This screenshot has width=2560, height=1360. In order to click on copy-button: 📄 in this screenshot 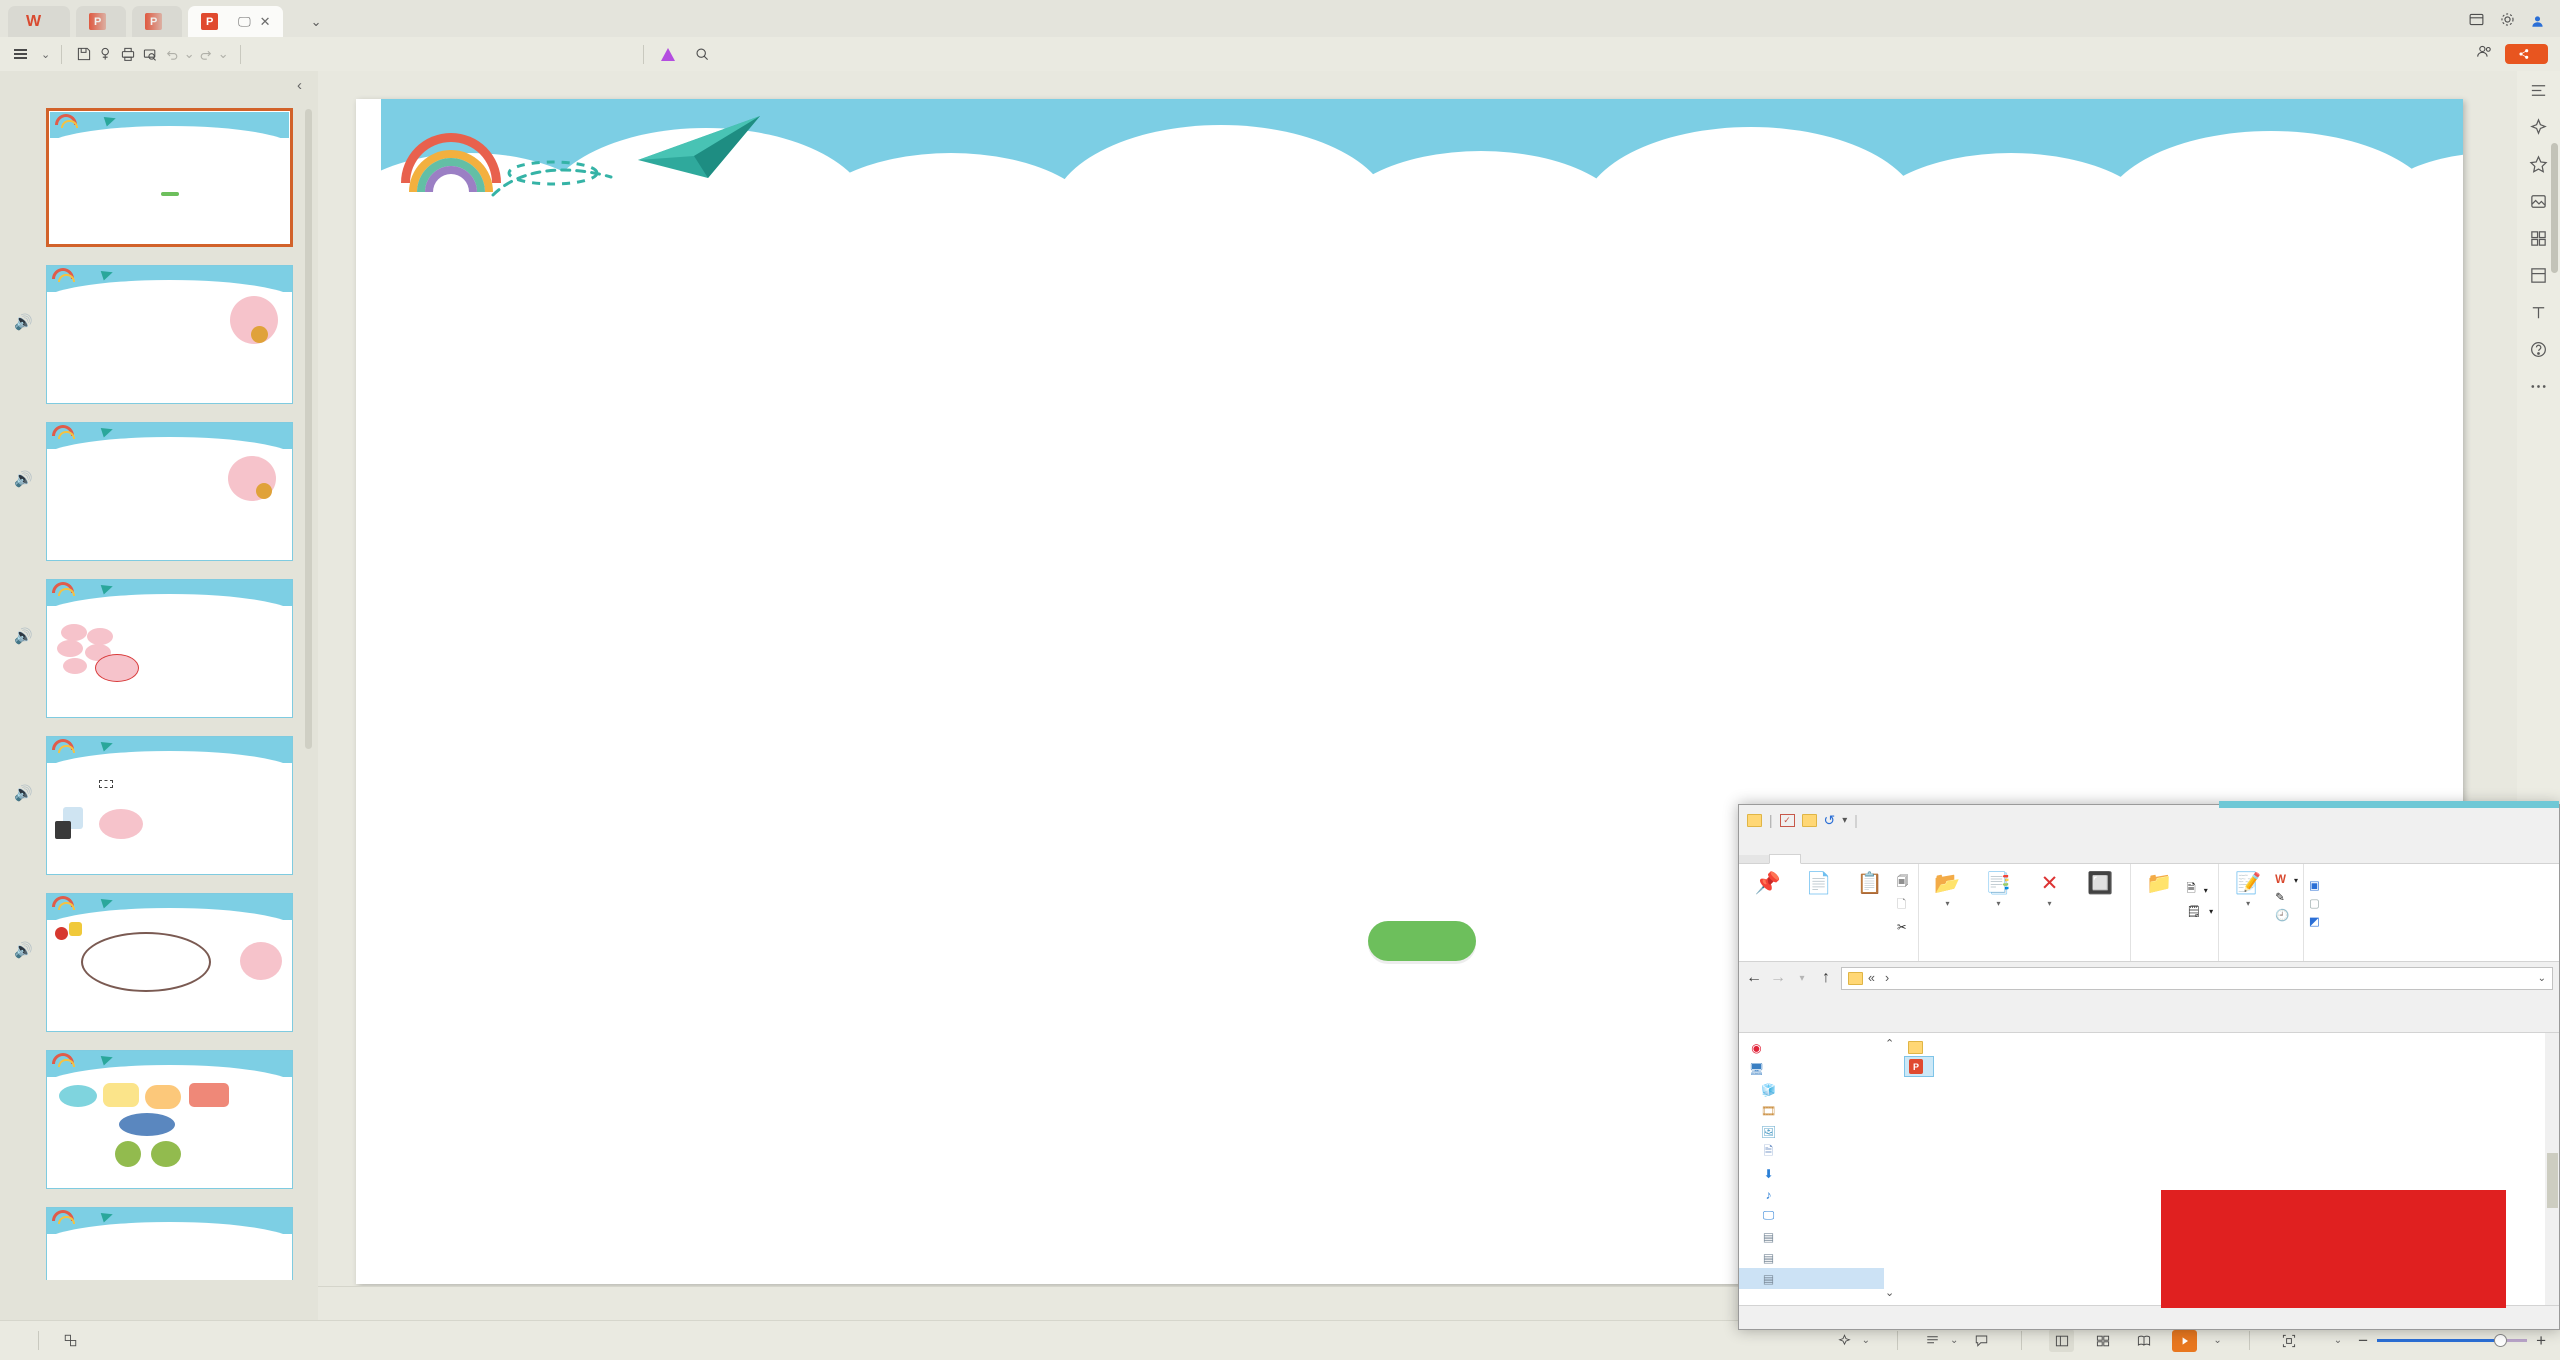, I will do `click(1819, 884)`.